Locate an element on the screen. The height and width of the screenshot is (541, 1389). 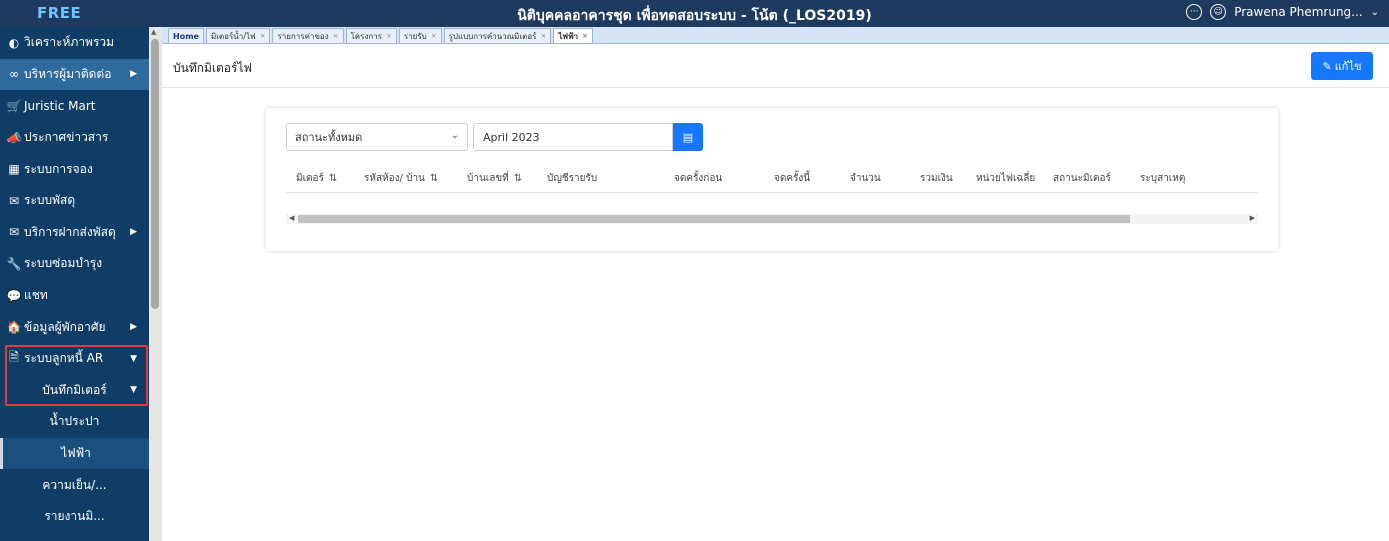
column-label: จดครั้งนี้ is located at coordinates (792, 178).